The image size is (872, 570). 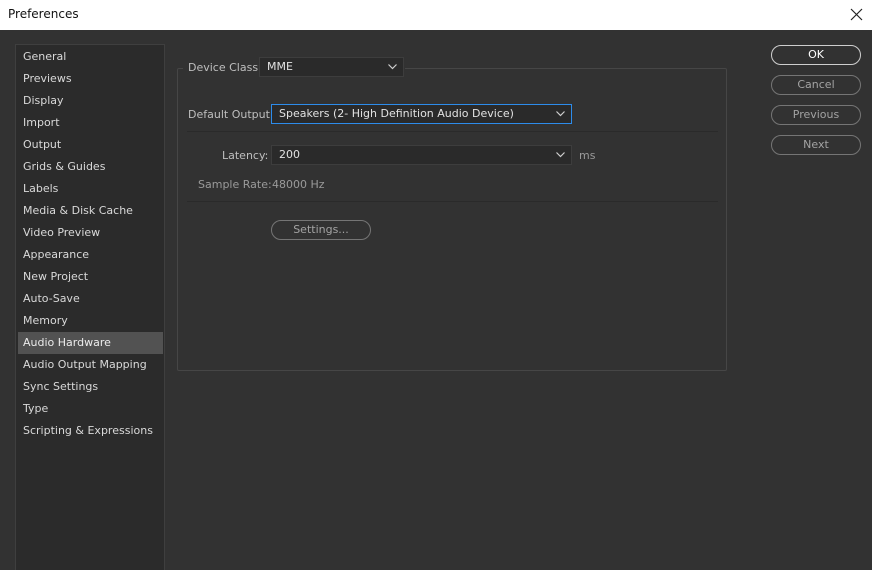 What do you see at coordinates (816, 85) in the screenshot?
I see `cancel-button: Cancel` at bounding box center [816, 85].